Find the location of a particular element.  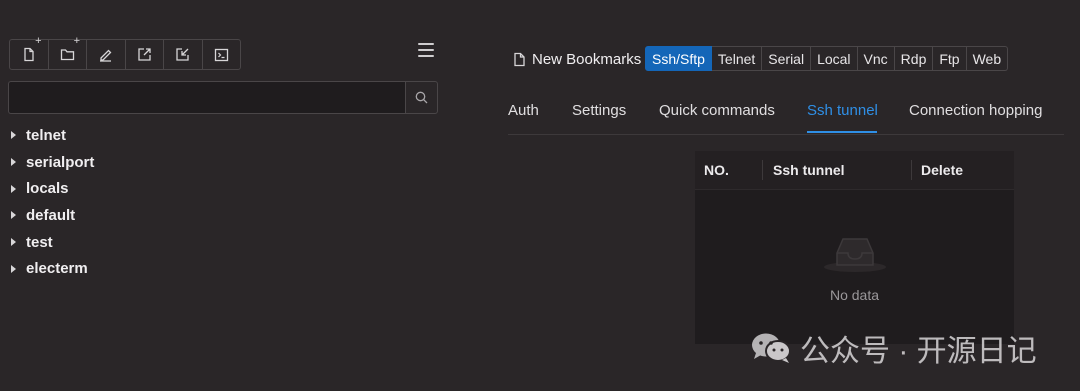

protocol-rdp: Rdp is located at coordinates (914, 58).